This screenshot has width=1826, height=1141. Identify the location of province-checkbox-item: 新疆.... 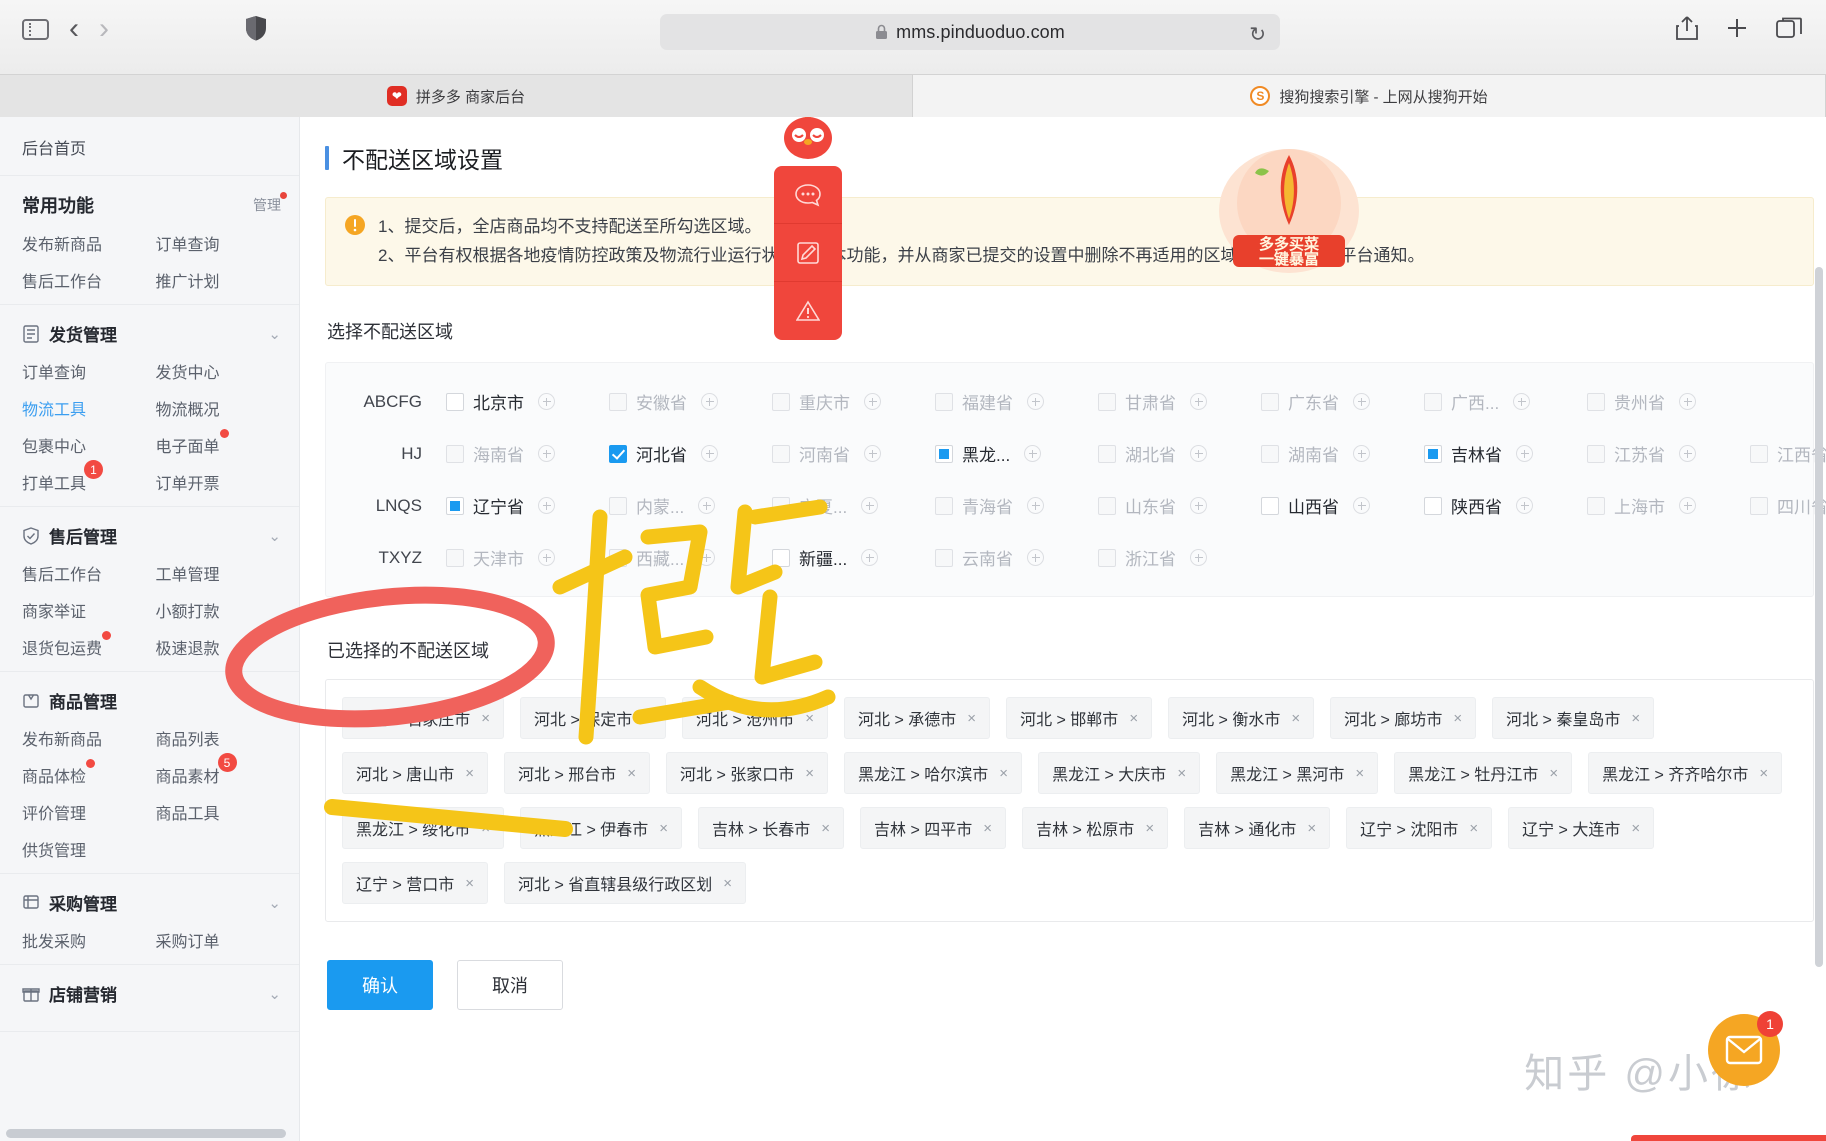
(853, 557).